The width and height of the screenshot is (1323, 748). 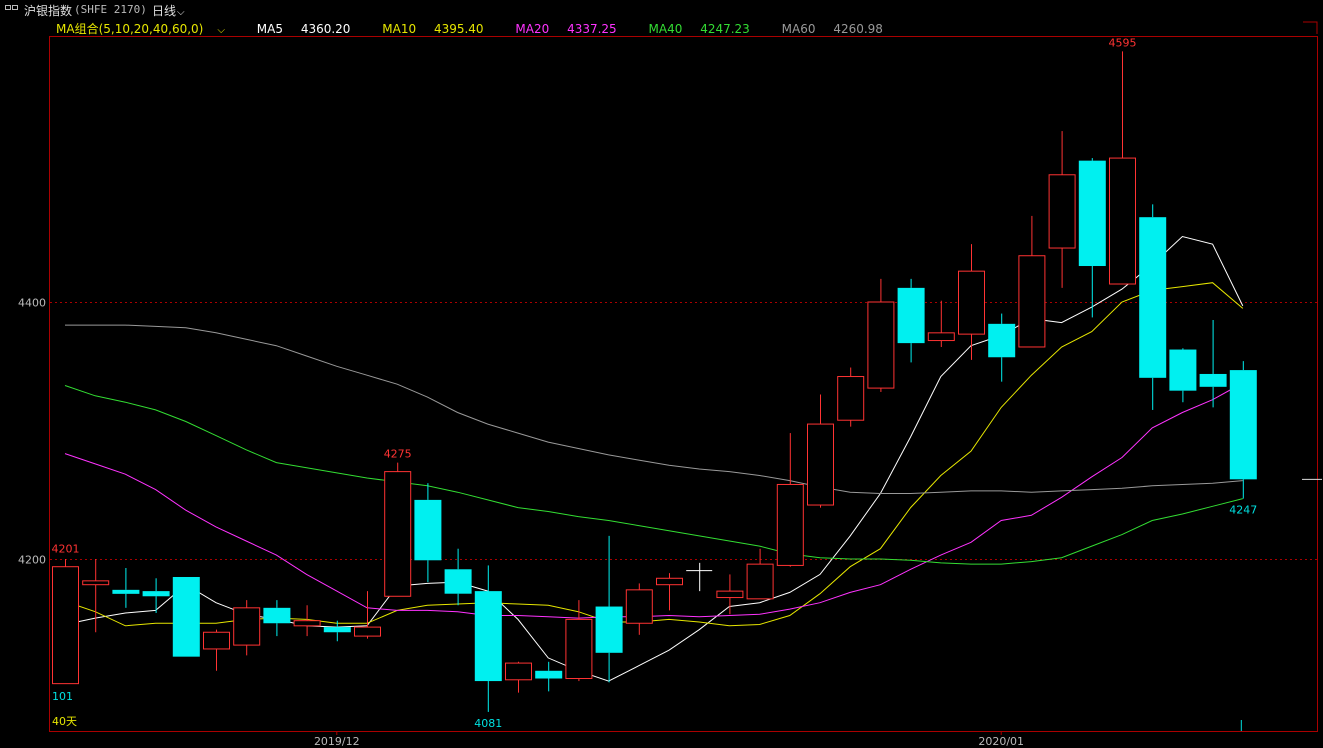 I want to click on legend-ma60: MA60 4260.98, so click(x=839, y=29).